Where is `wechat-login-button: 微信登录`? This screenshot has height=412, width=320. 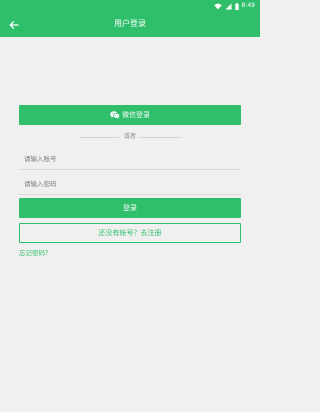
wechat-login-button: 微信登录 is located at coordinates (130, 115).